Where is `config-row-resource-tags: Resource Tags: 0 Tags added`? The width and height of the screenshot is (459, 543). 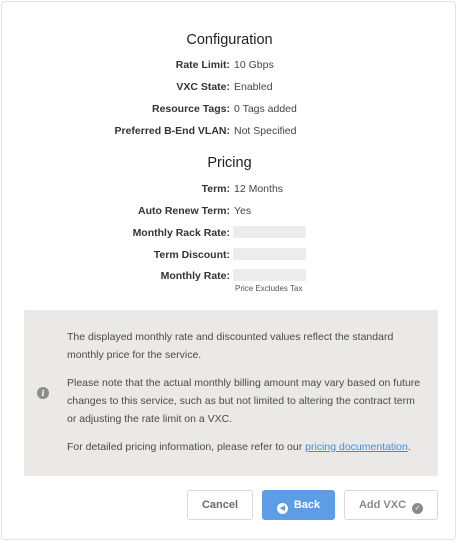
config-row-resource-tags: Resource Tags: 0 Tags added is located at coordinates (229, 109).